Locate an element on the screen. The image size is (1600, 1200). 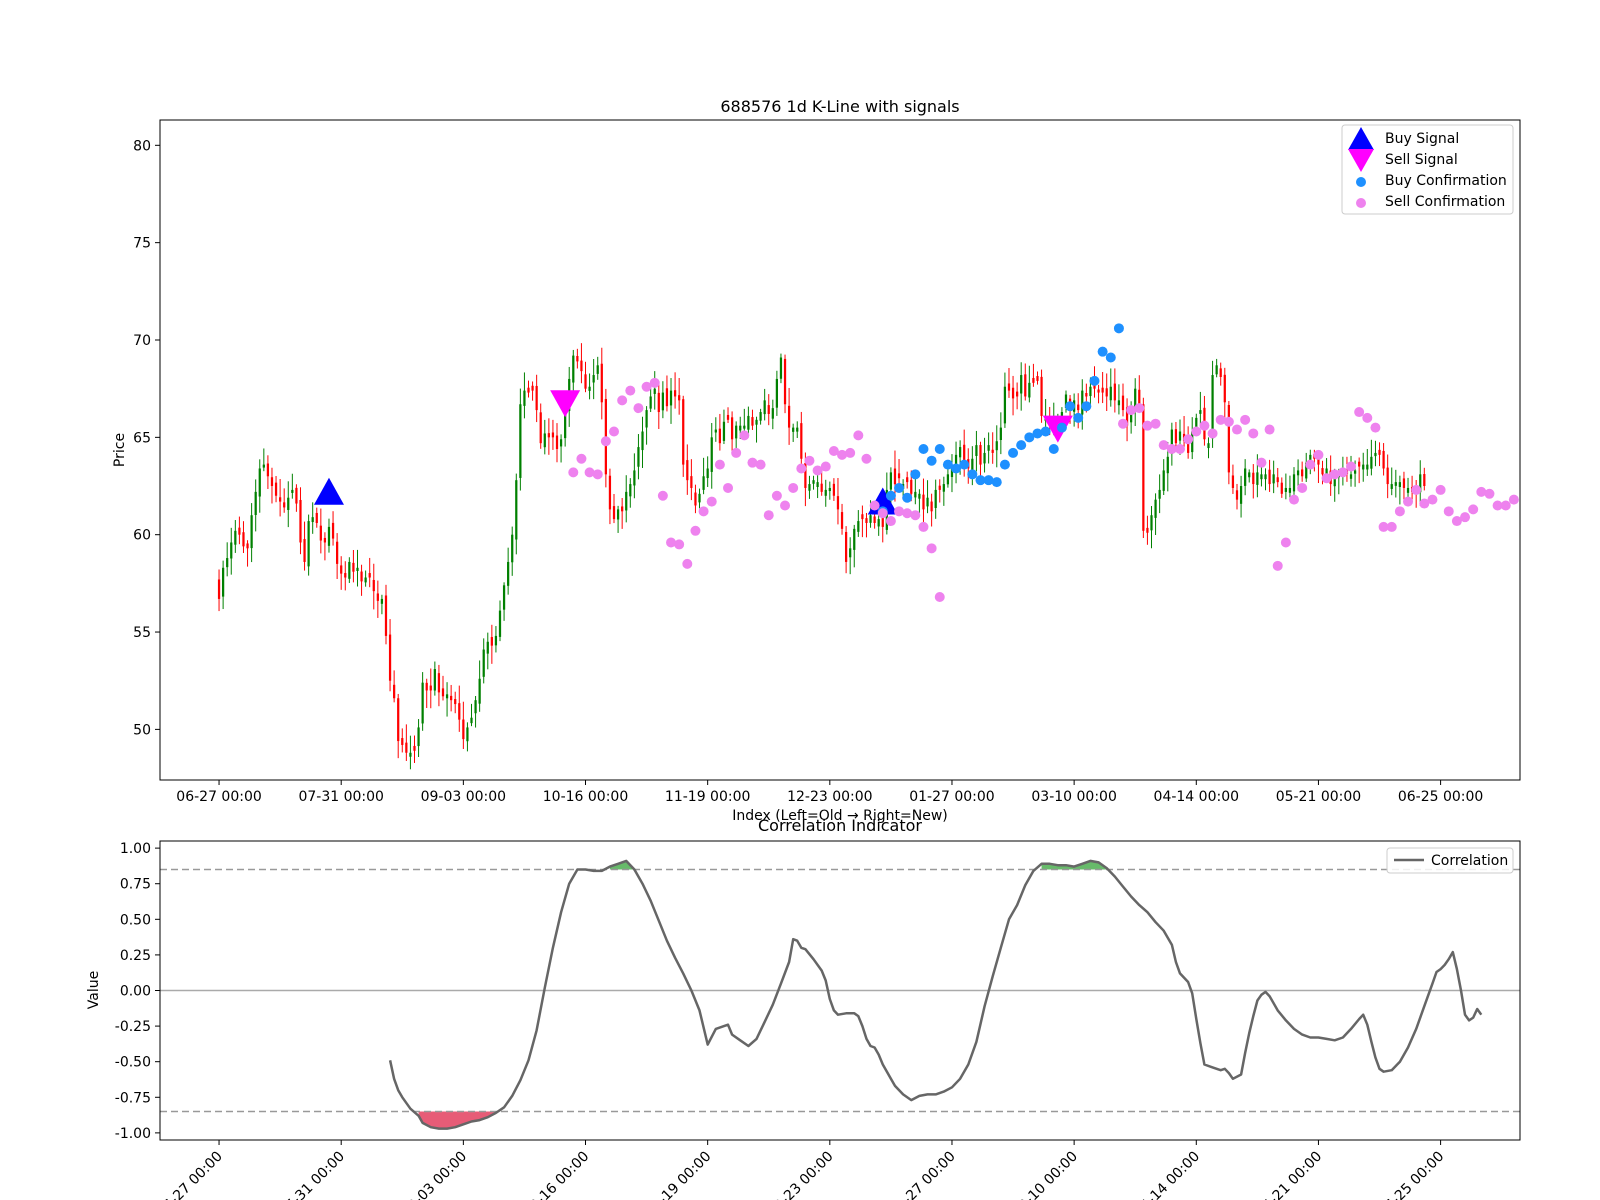
legend-buy-confirmation: Buy Confirmation is located at coordinates (1446, 181).